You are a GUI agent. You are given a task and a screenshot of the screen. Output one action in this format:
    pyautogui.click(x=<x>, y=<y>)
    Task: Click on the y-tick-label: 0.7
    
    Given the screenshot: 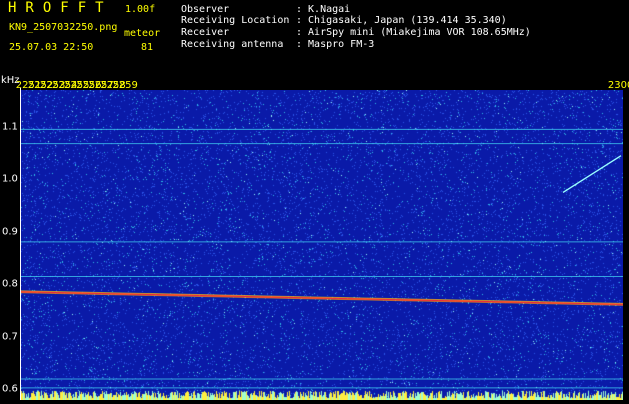 What is the action you would take?
    pyautogui.click(x=10, y=337)
    